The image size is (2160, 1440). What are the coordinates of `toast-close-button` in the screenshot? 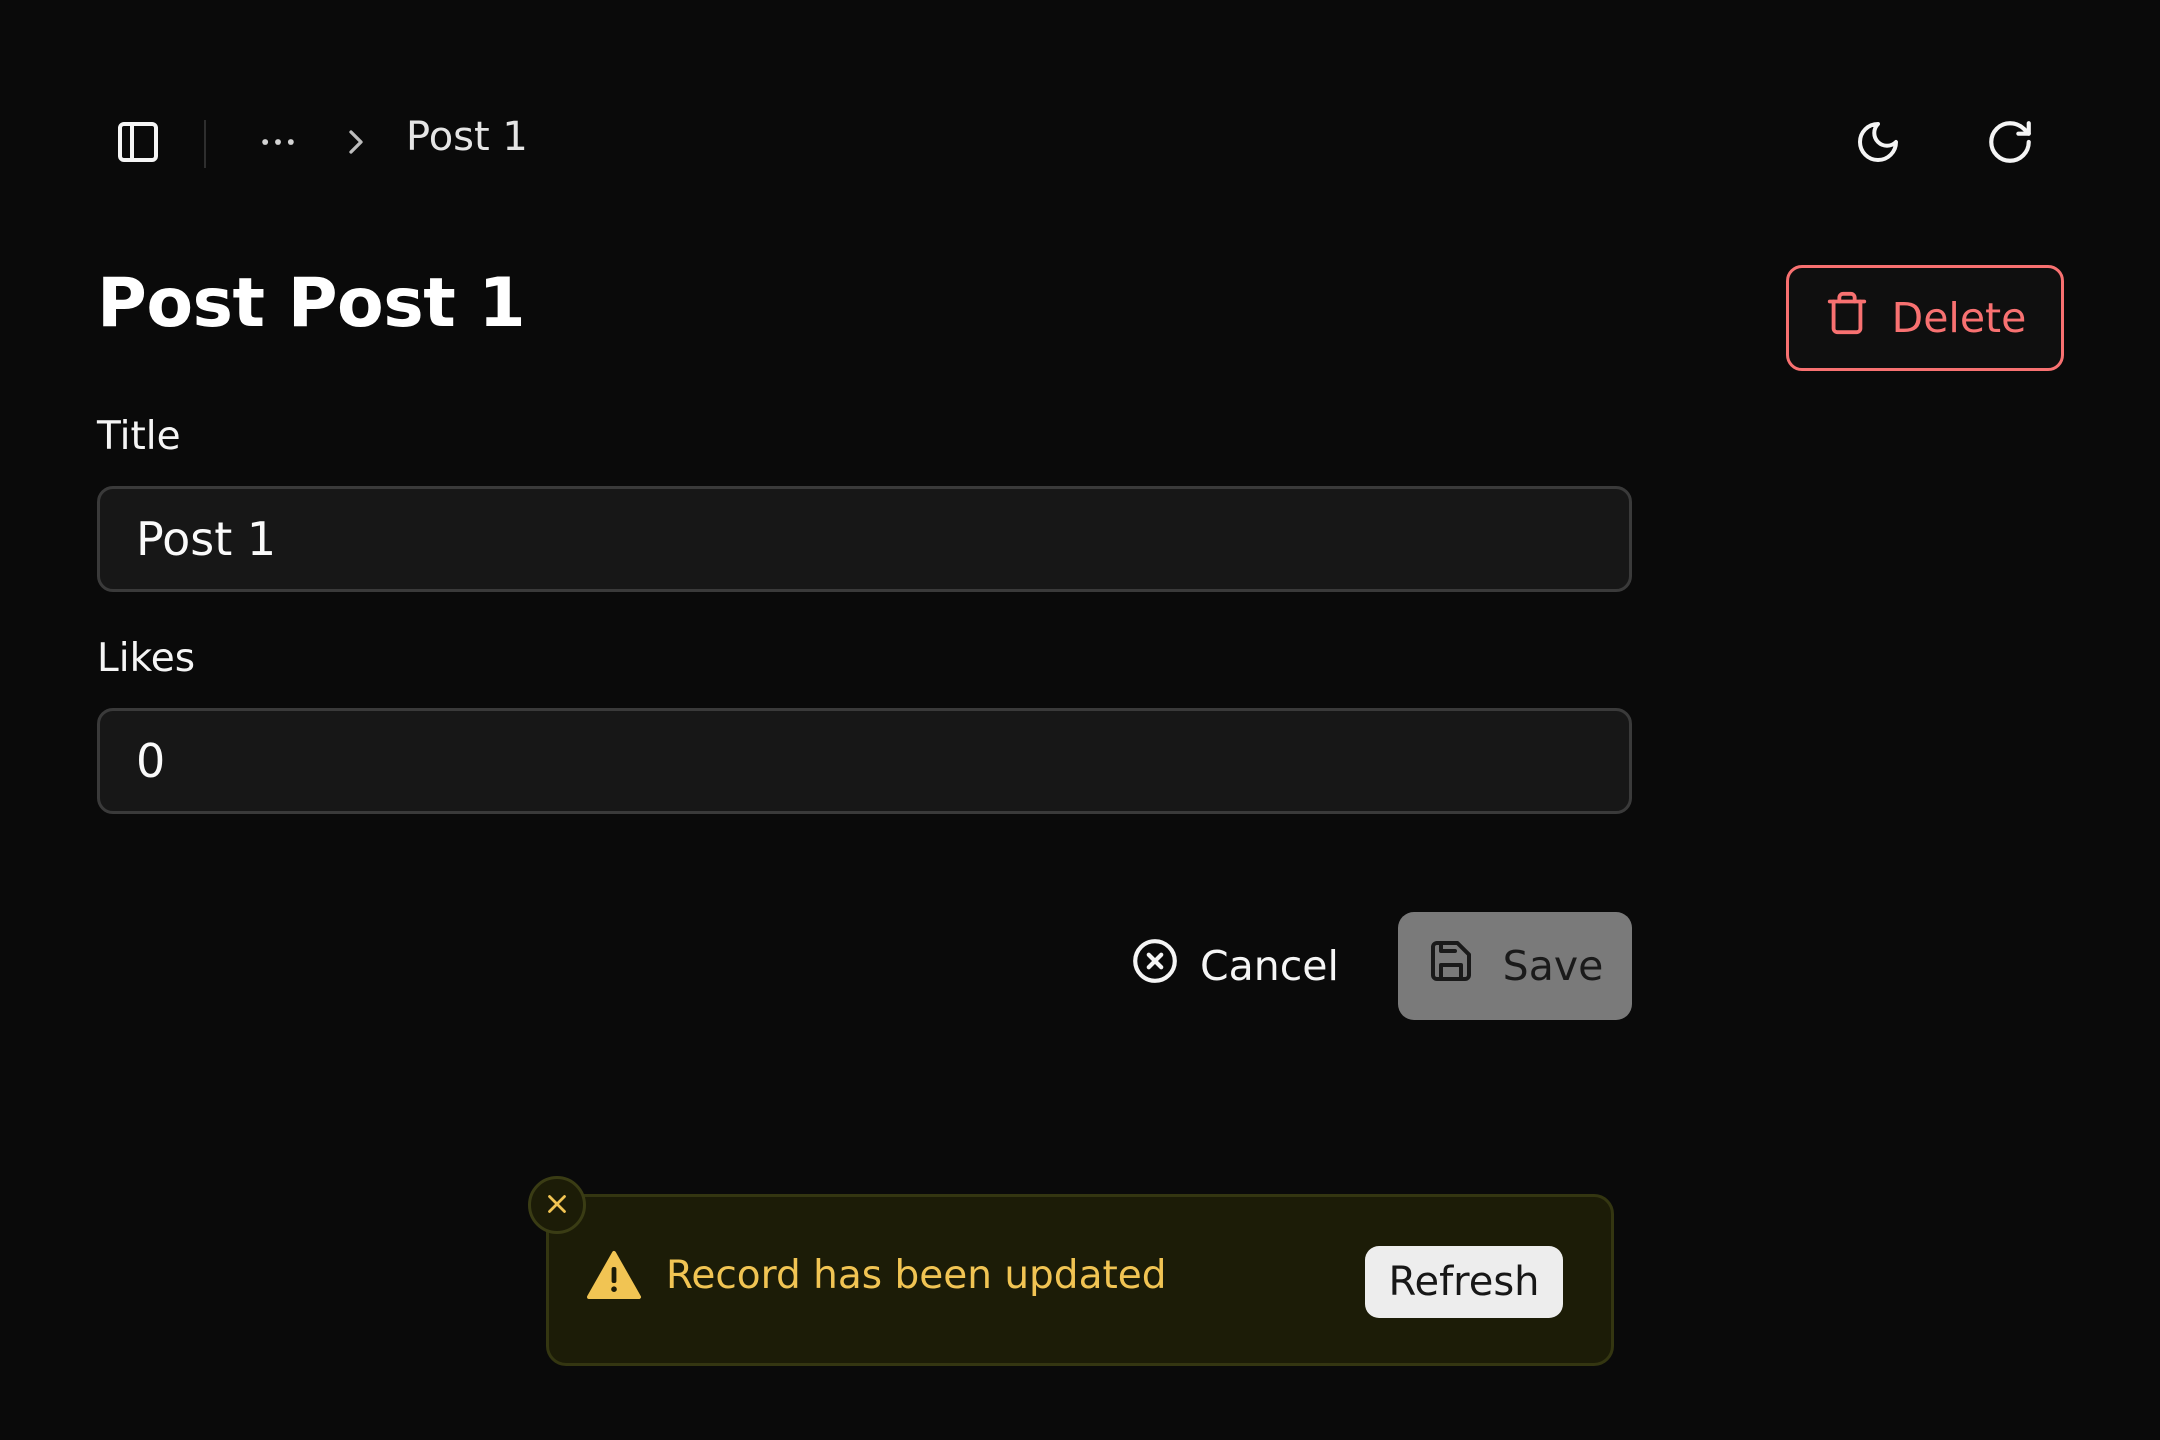 It's located at (557, 1205).